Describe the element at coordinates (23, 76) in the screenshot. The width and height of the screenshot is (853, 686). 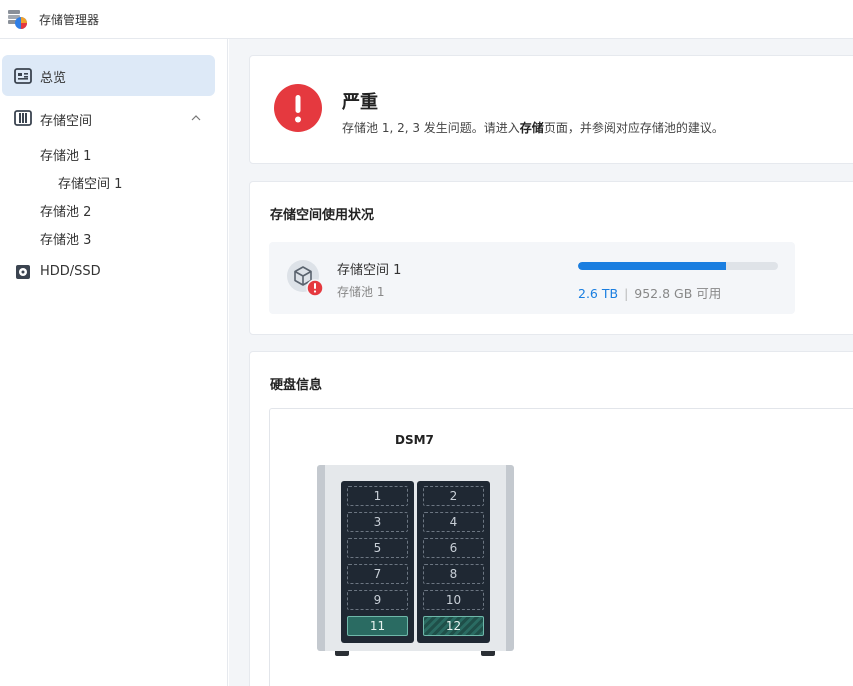
I see `overview-icon` at that location.